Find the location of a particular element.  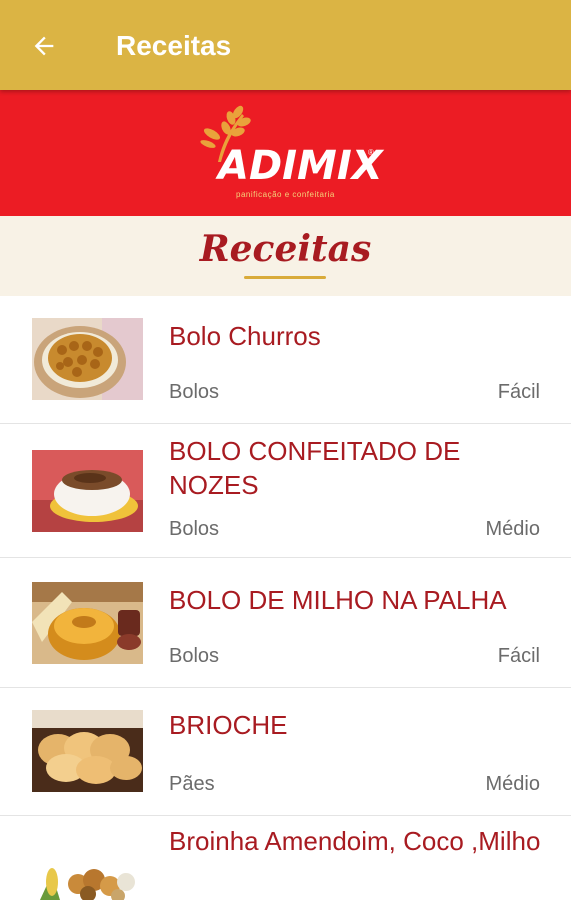

recipe-category: Pães is located at coordinates (192, 784).